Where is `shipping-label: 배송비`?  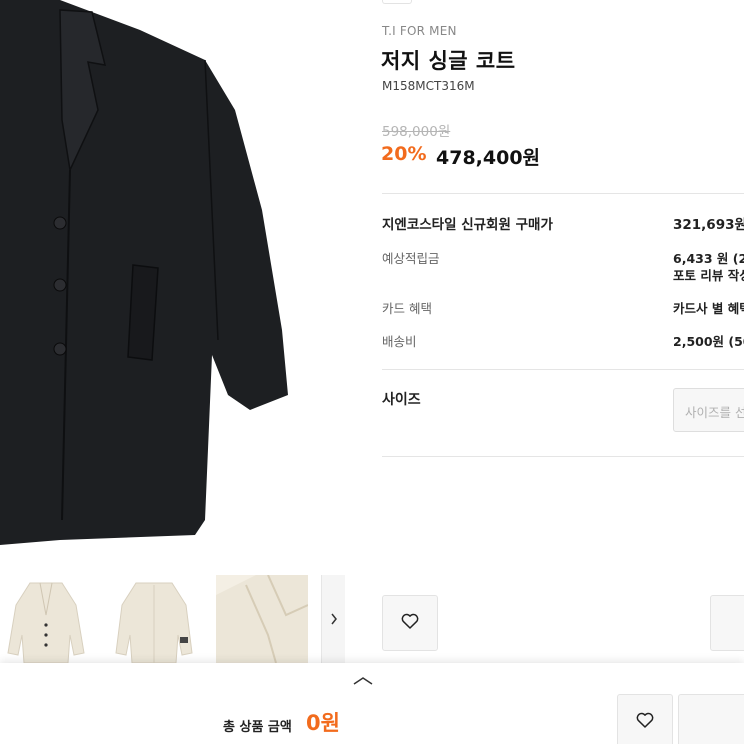 shipping-label: 배송비 is located at coordinates (399, 341).